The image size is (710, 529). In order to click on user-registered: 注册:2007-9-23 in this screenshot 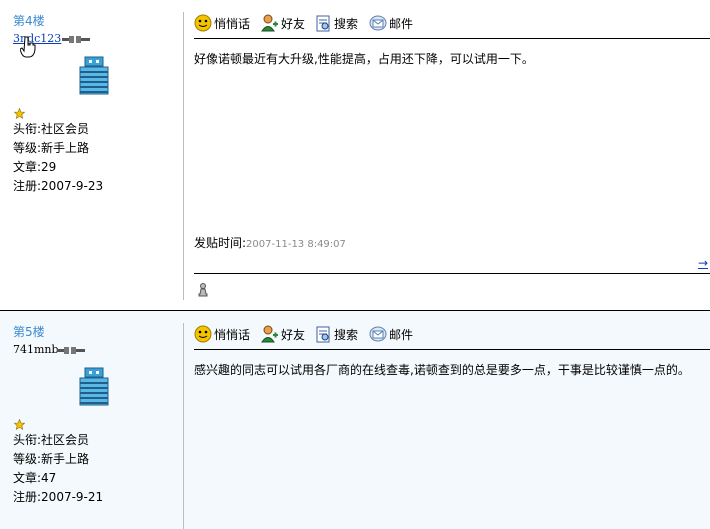, I will do `click(58, 186)`.